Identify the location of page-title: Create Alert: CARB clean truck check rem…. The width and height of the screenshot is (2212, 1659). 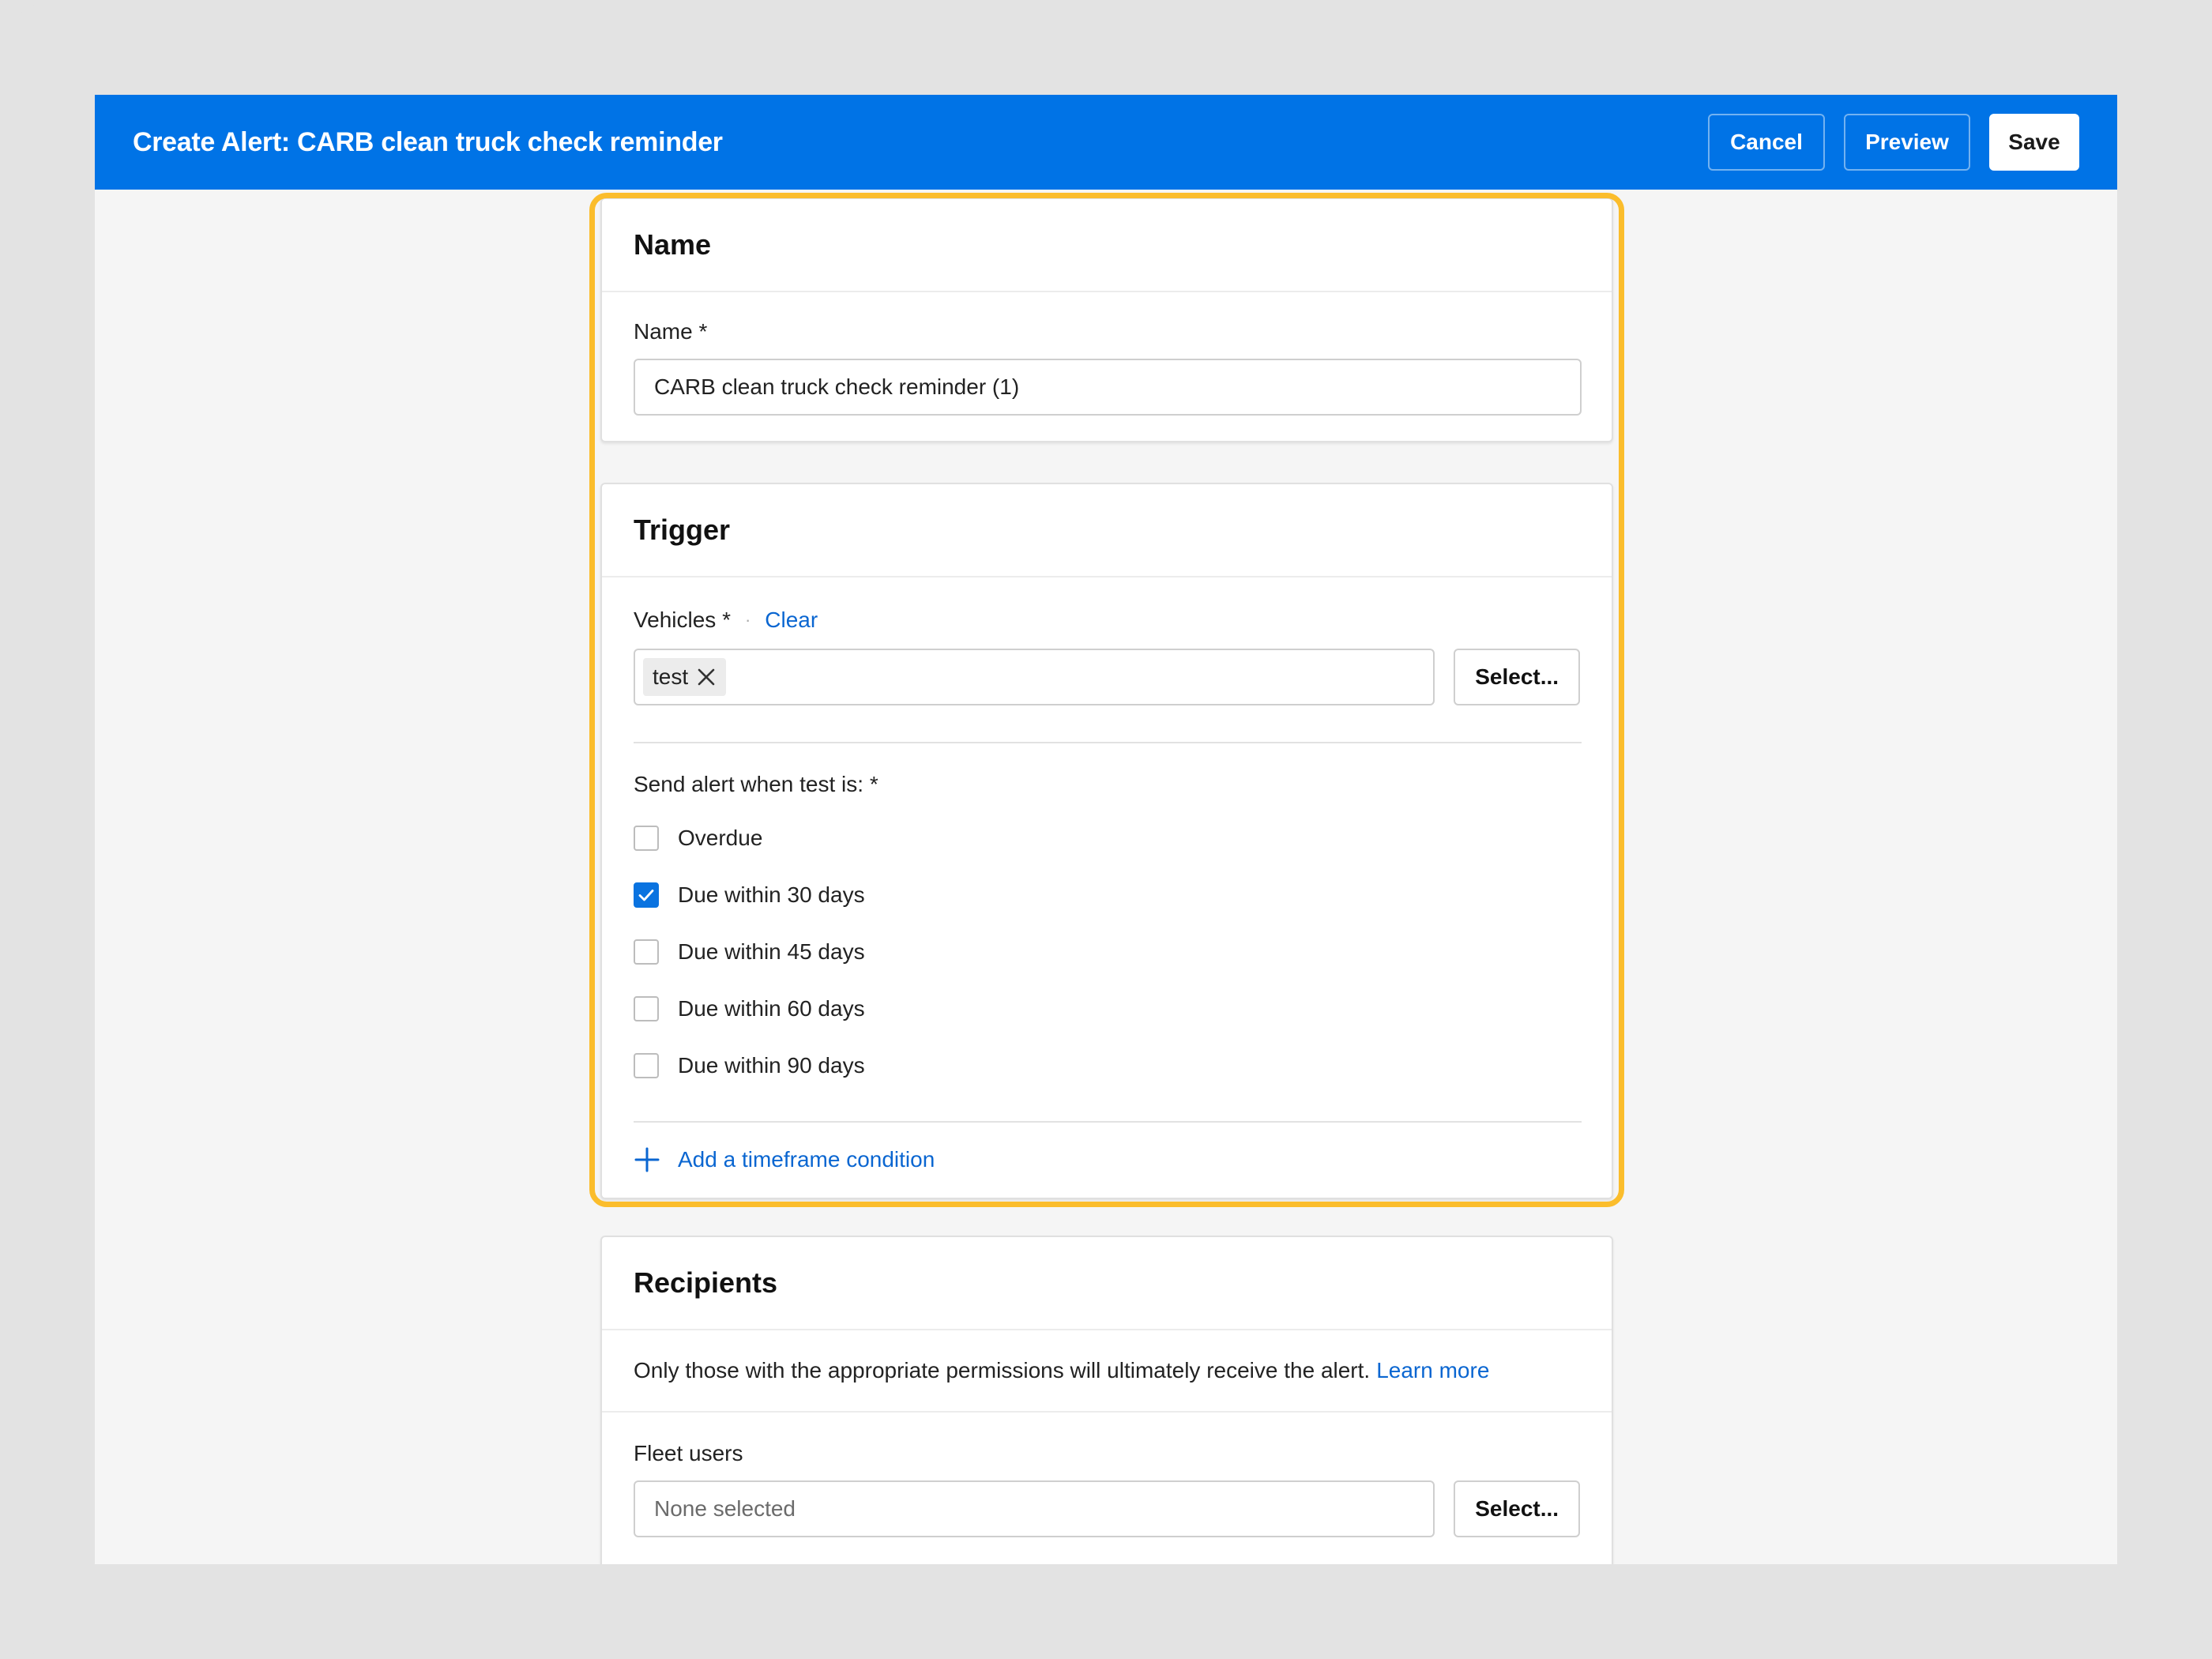
(428, 142).